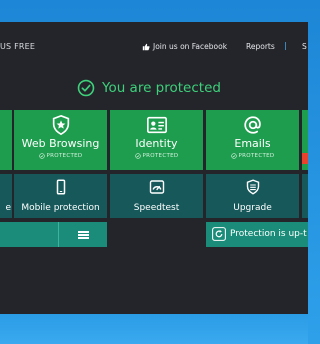  I want to click on refresh-icon, so click(219, 234).